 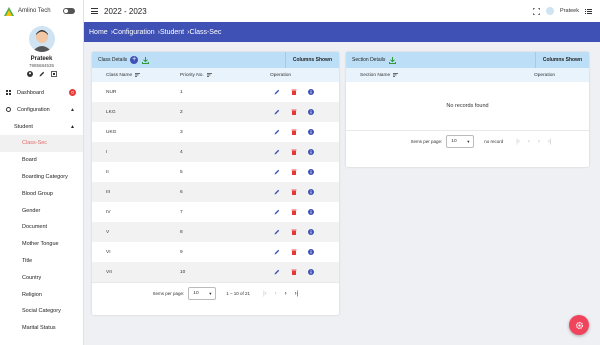 What do you see at coordinates (588, 11) in the screenshot?
I see `list-icon` at bounding box center [588, 11].